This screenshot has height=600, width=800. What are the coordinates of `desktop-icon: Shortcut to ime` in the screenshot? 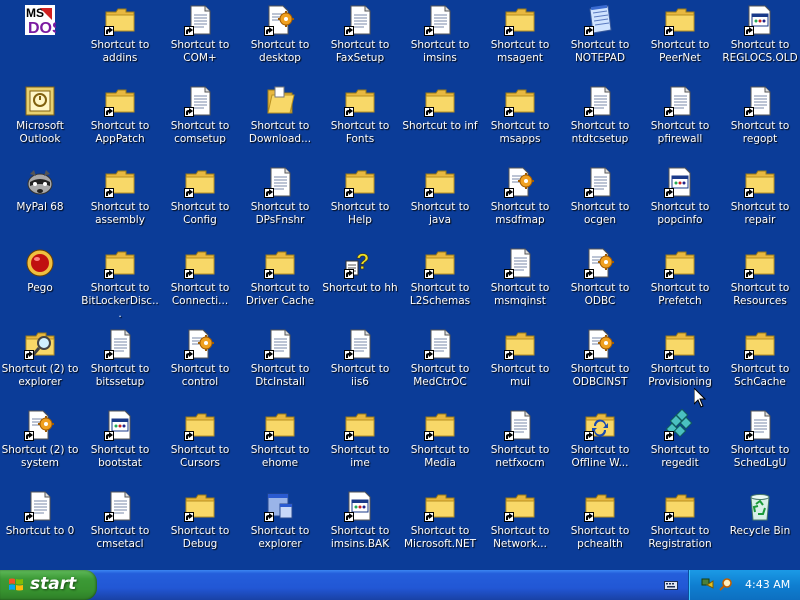 It's located at (360, 445).